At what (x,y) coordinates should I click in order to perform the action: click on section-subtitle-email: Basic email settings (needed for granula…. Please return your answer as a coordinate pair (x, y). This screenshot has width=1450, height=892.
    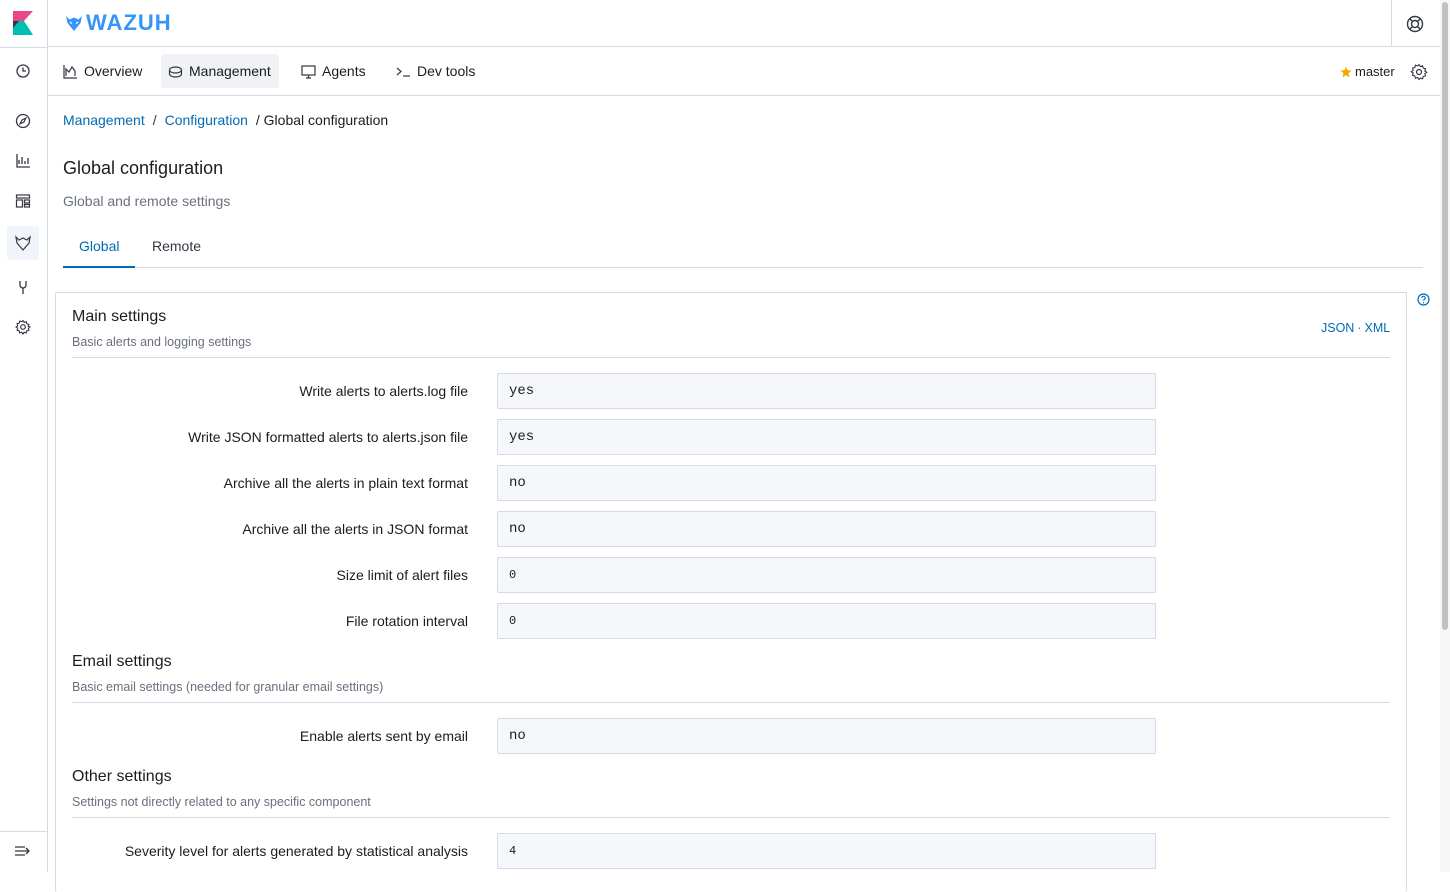
    Looking at the image, I should click on (228, 687).